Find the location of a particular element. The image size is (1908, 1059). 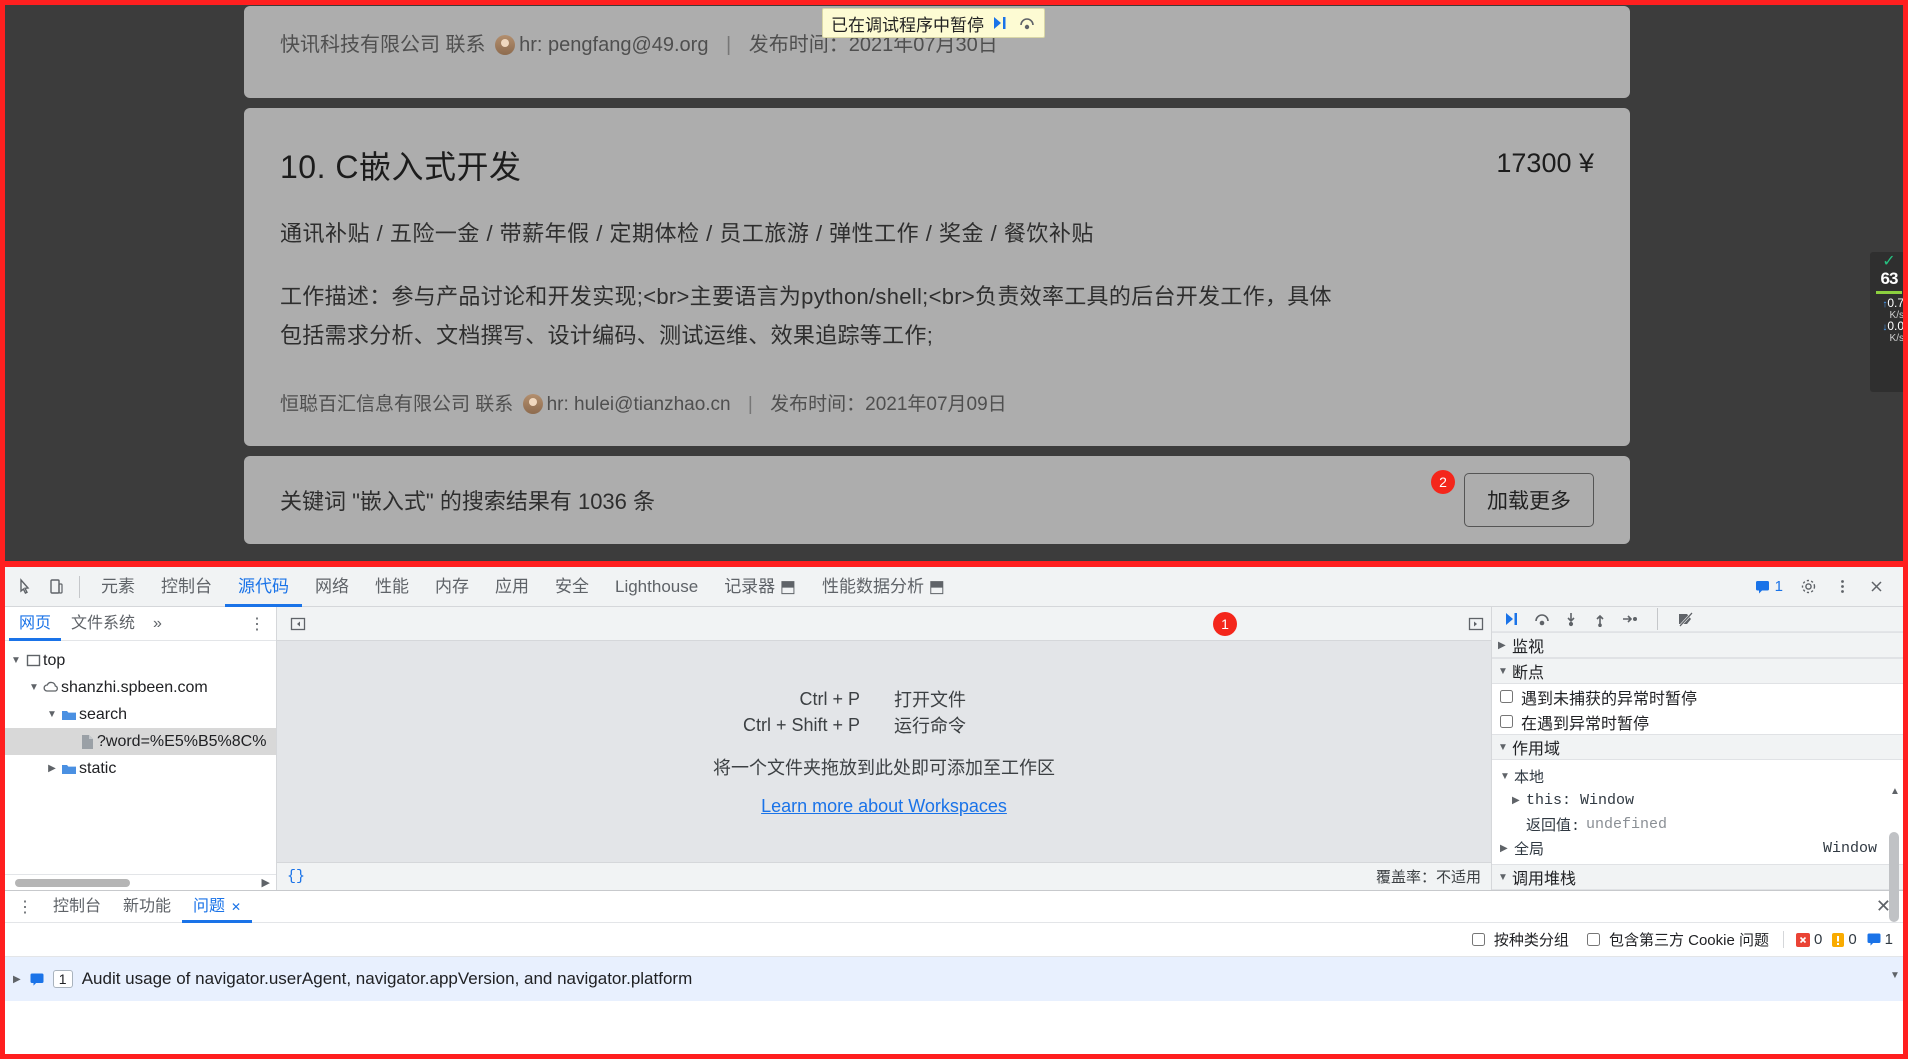

scope-local: ▼ 本地 is located at coordinates (1697, 776).